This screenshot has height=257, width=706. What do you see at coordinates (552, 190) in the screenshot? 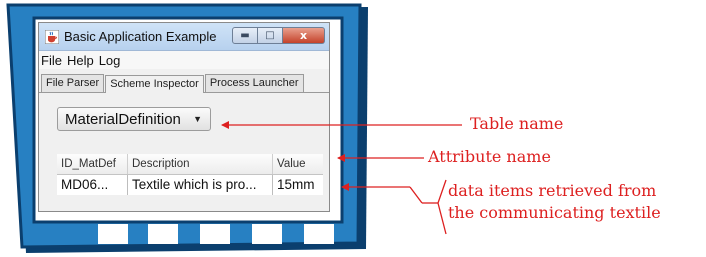
I see `annotation-data-items-line1: data items retrieved from` at bounding box center [552, 190].